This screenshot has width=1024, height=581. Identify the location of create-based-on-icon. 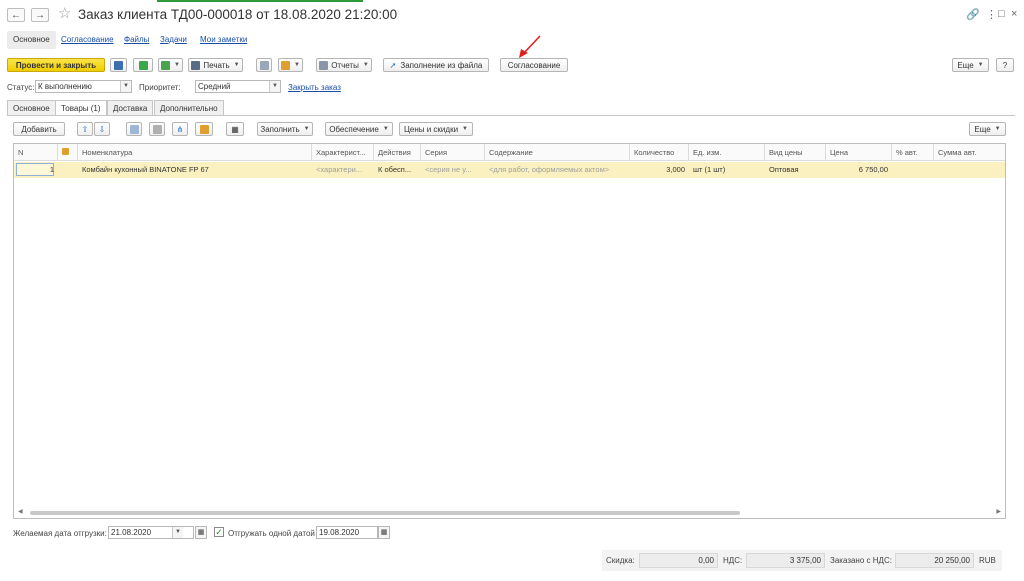
(166, 65).